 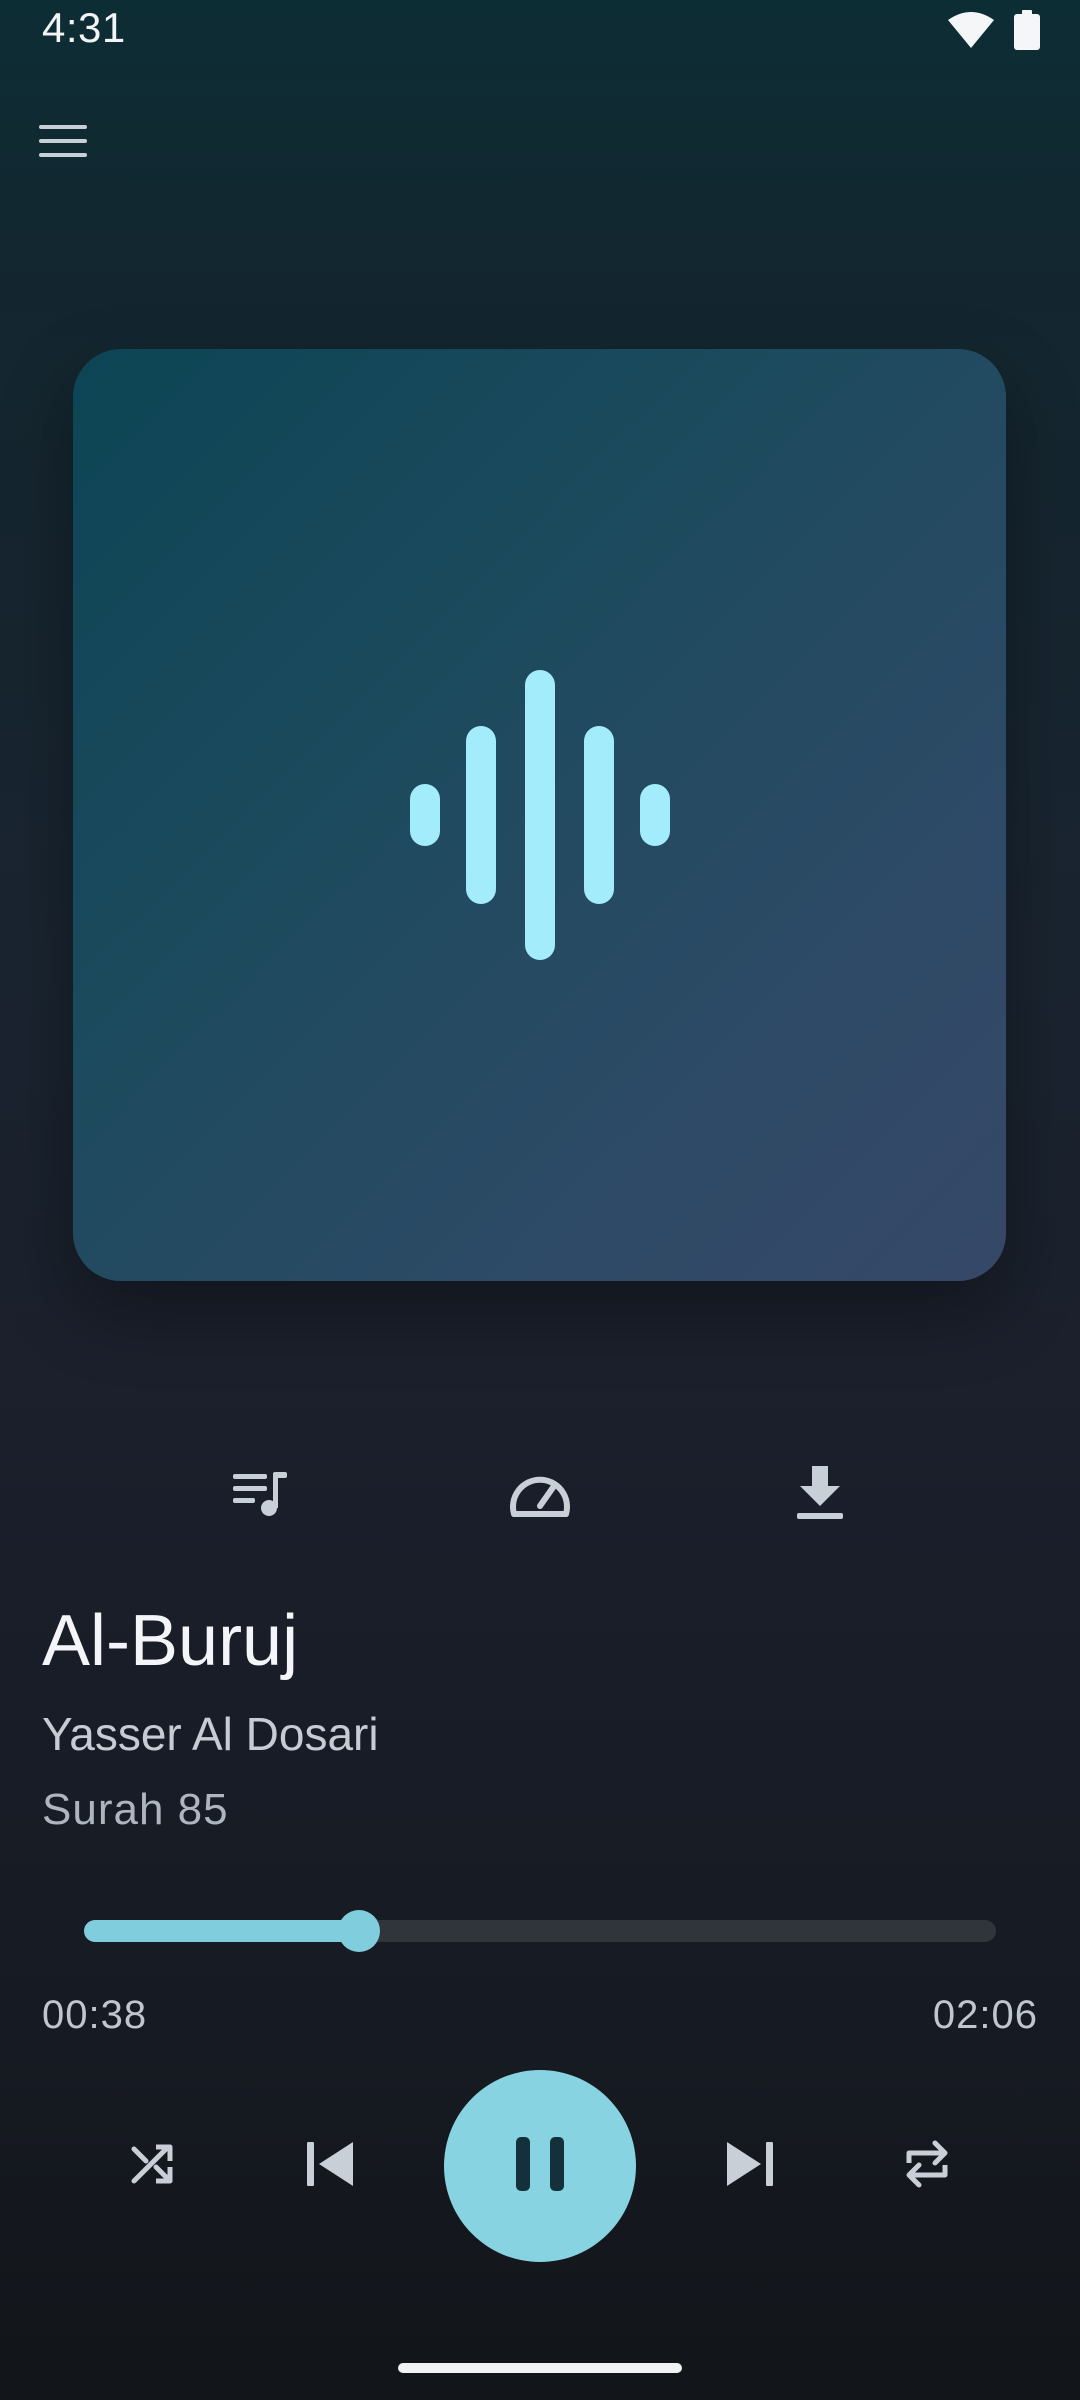 I want to click on next-button, so click(x=750, y=2166).